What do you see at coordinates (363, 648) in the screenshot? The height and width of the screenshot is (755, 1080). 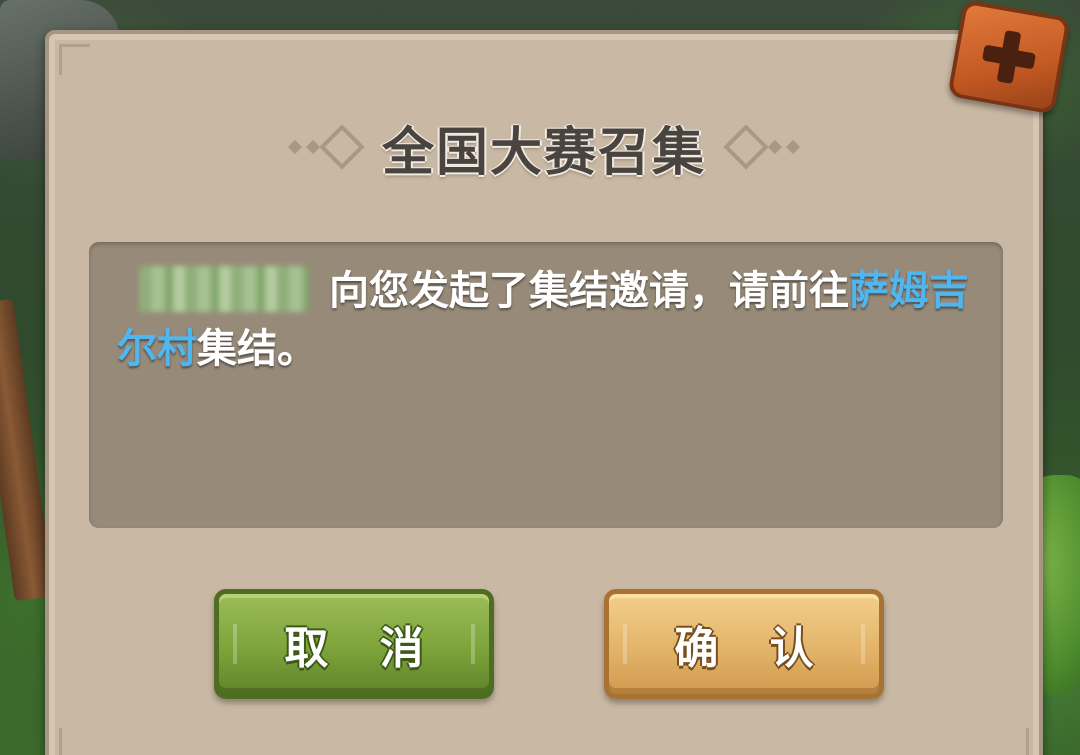 I see `cancel-button-label: 取 消` at bounding box center [363, 648].